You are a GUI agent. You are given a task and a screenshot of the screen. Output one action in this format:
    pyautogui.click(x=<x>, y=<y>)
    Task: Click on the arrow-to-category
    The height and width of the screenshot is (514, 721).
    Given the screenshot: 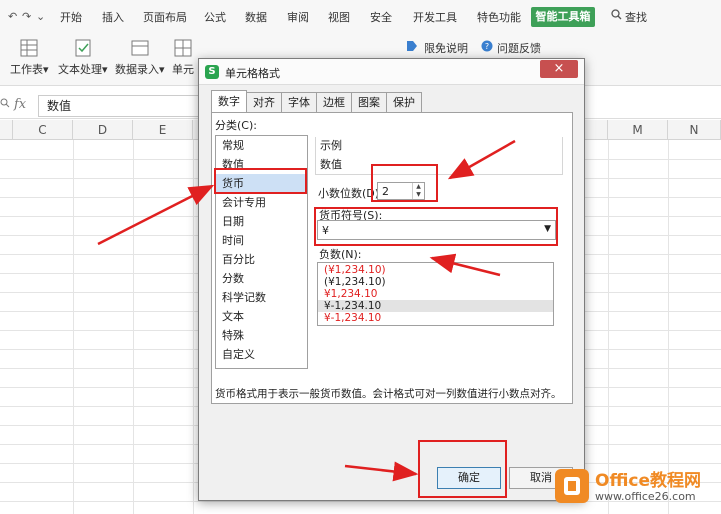 What is the action you would take?
    pyautogui.click(x=156, y=215)
    